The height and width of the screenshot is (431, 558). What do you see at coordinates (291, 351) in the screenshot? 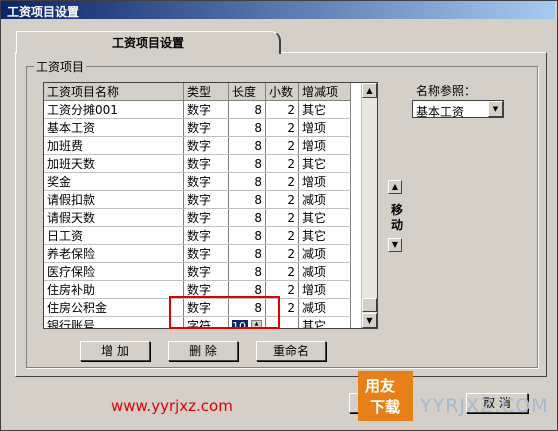
I see `rename-button: 重命名` at bounding box center [291, 351].